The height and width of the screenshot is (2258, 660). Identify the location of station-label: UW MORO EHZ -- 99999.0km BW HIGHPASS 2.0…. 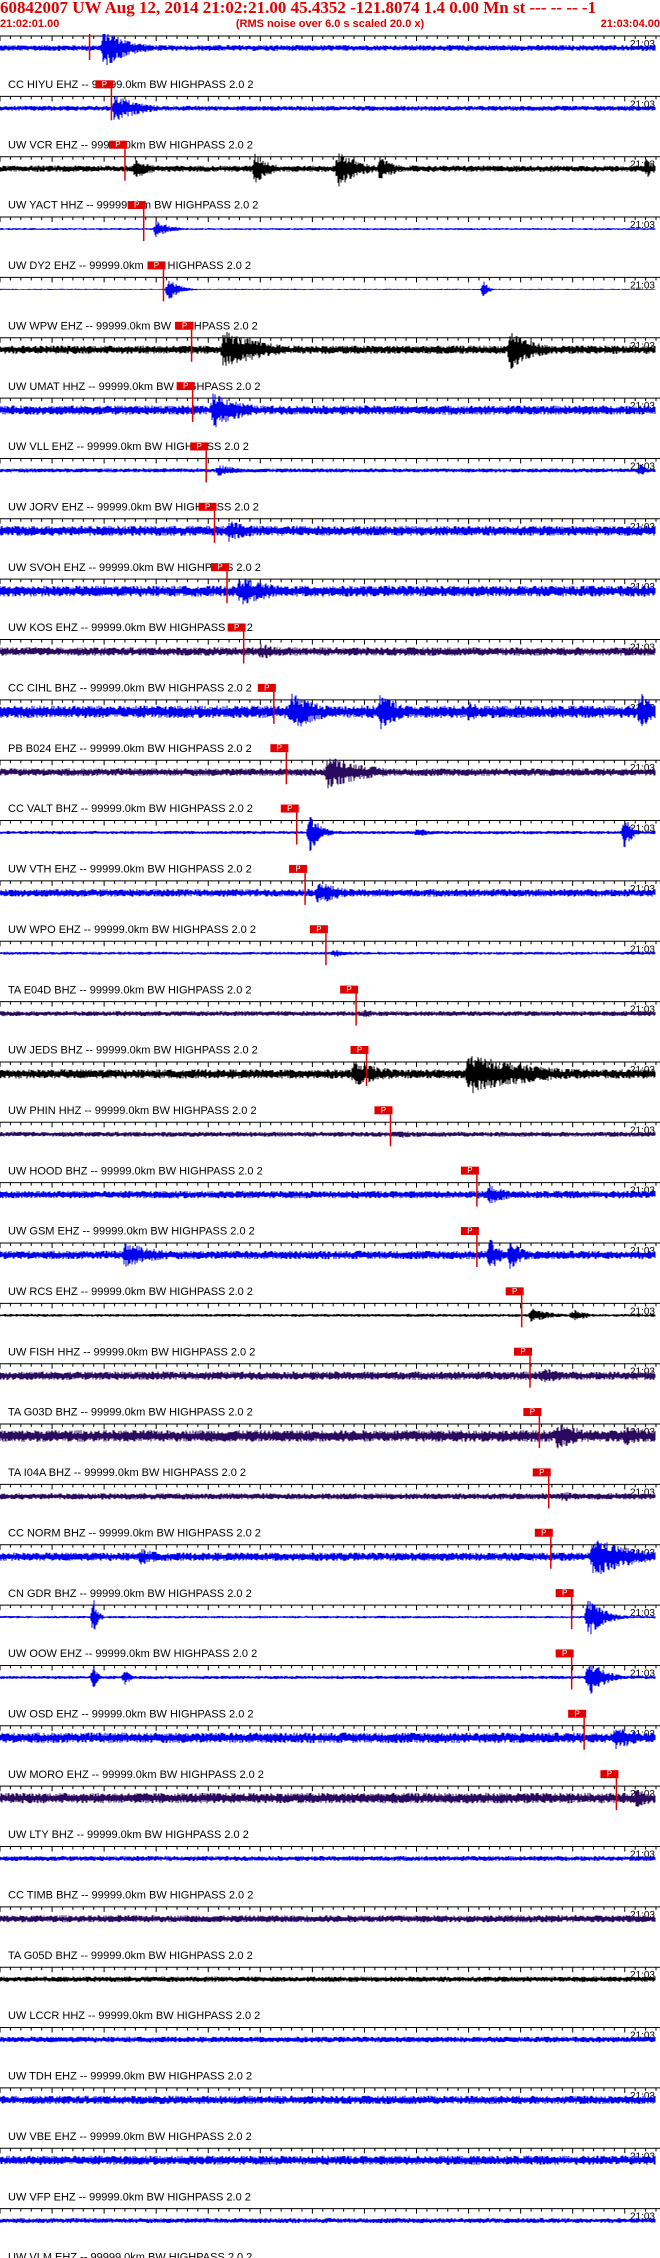
(136, 1775).